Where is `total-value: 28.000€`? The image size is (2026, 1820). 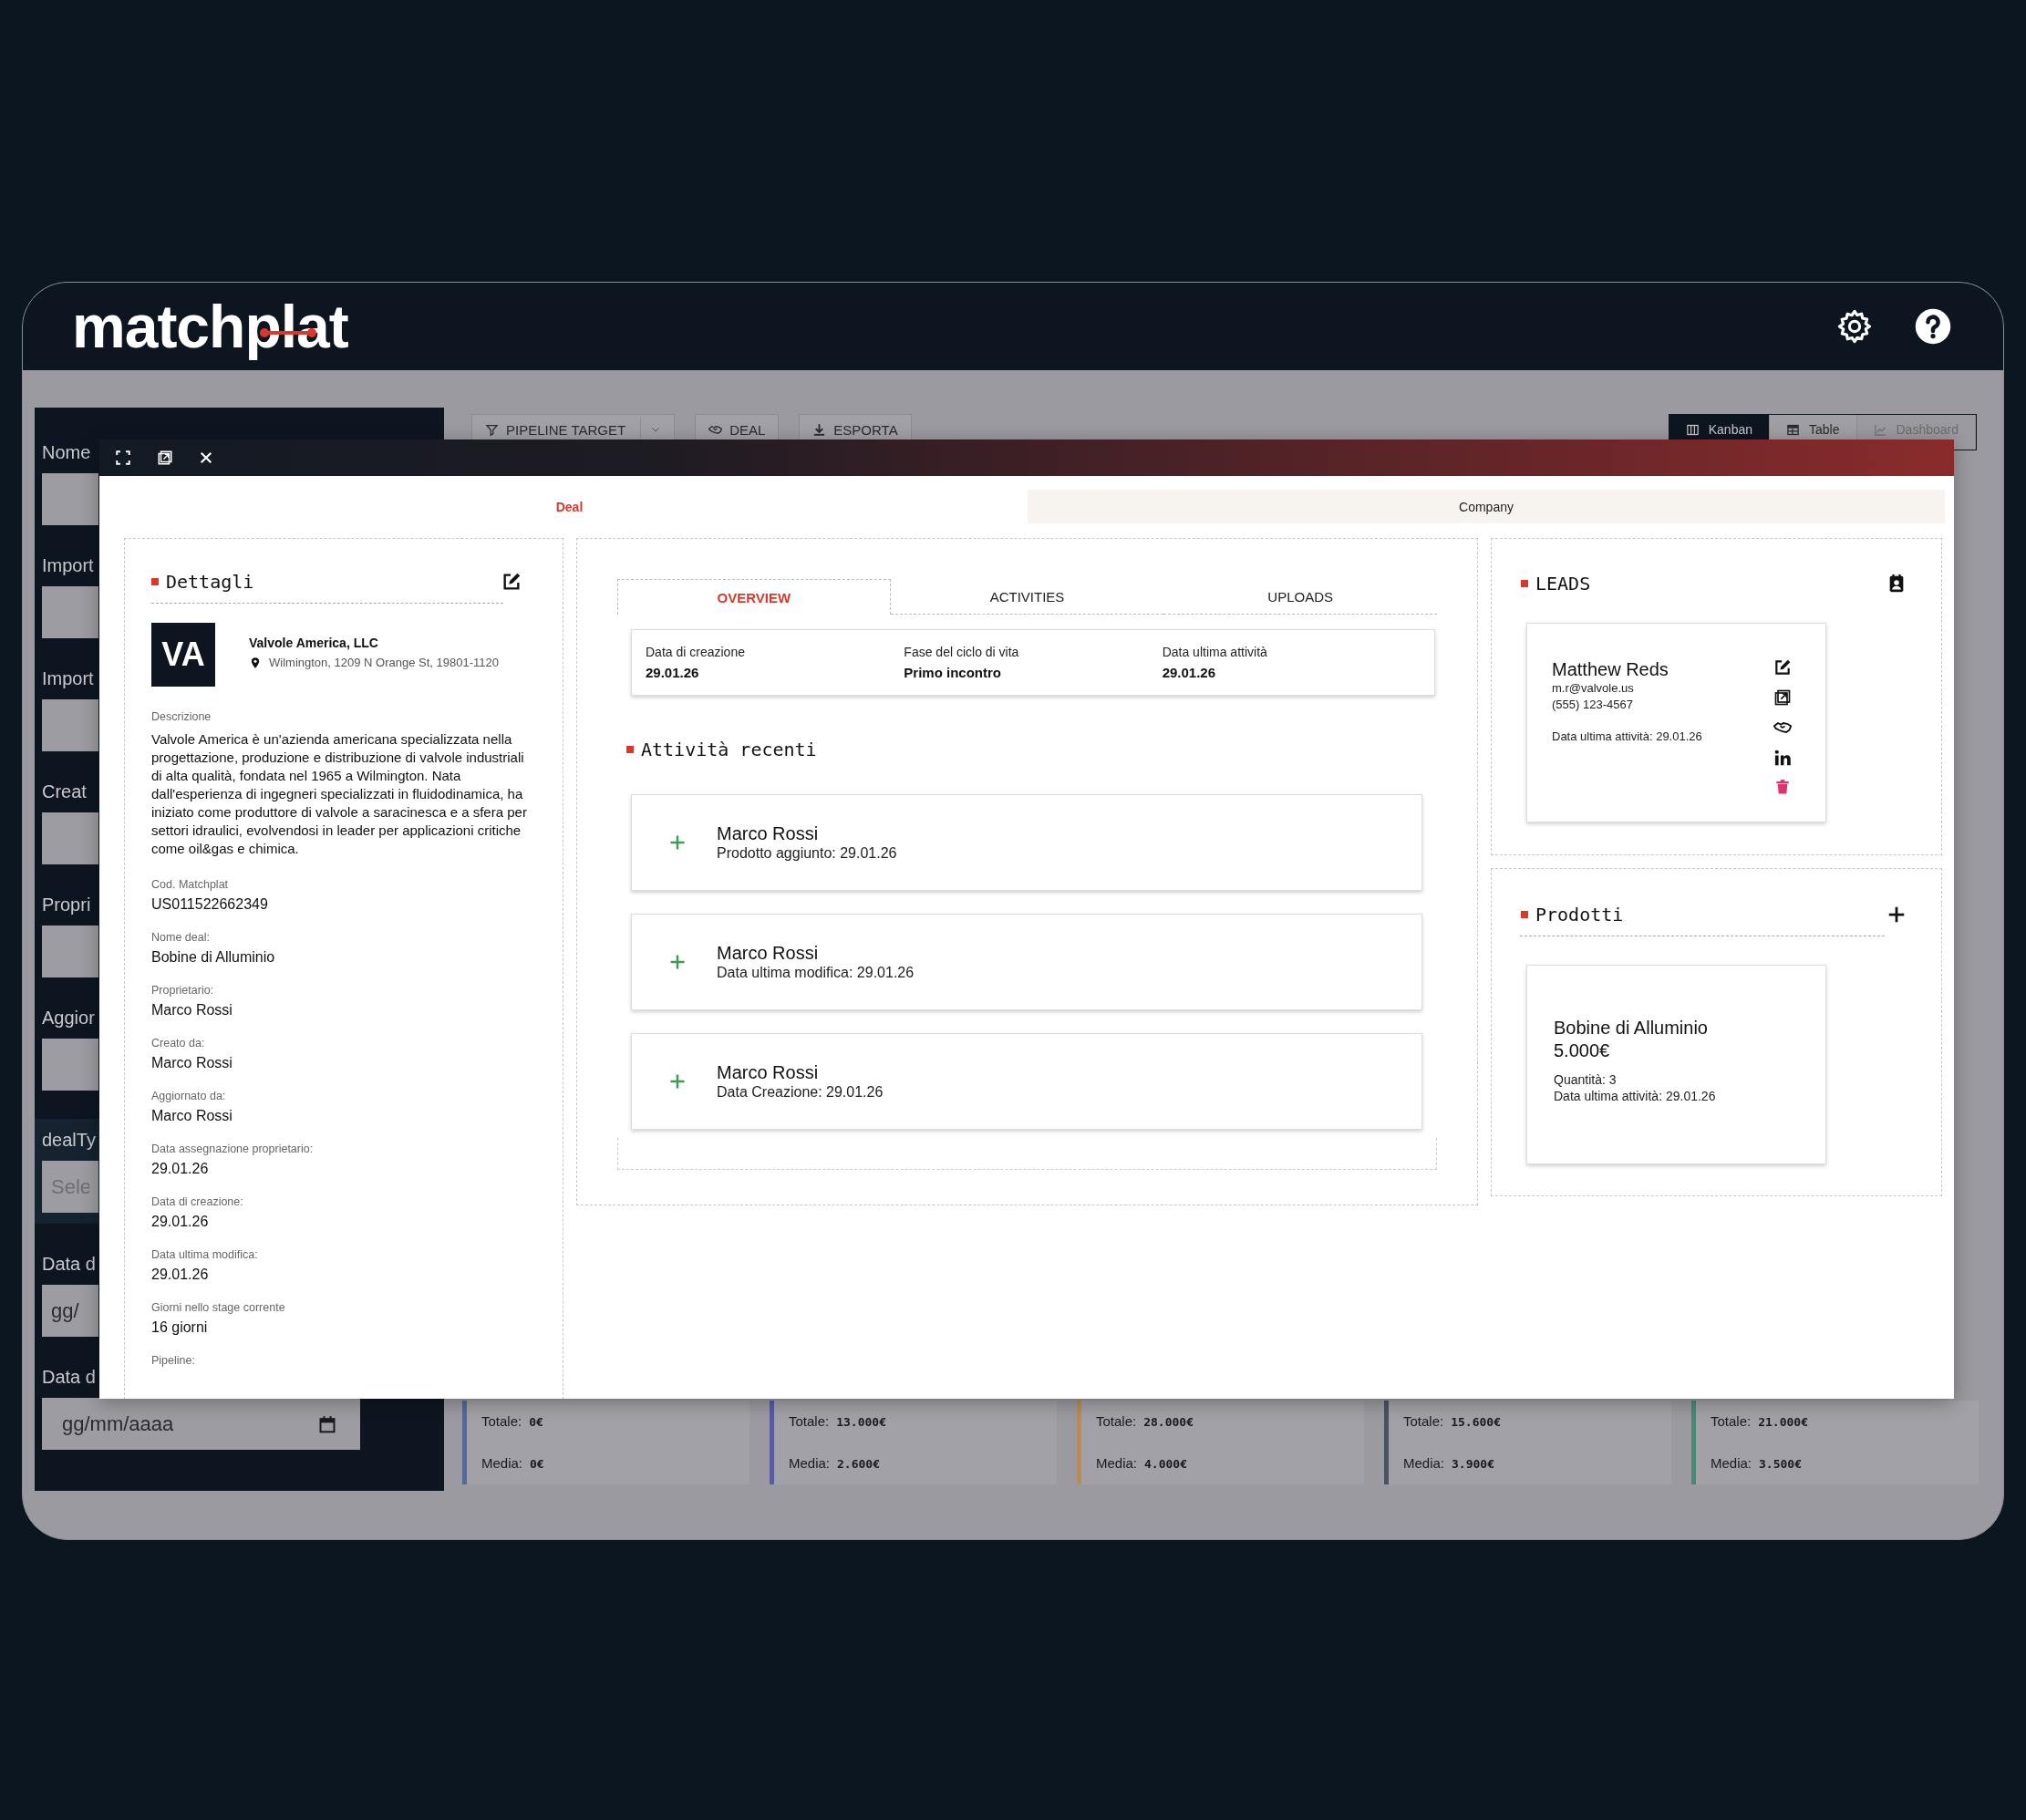 total-value: 28.000€ is located at coordinates (1168, 1422).